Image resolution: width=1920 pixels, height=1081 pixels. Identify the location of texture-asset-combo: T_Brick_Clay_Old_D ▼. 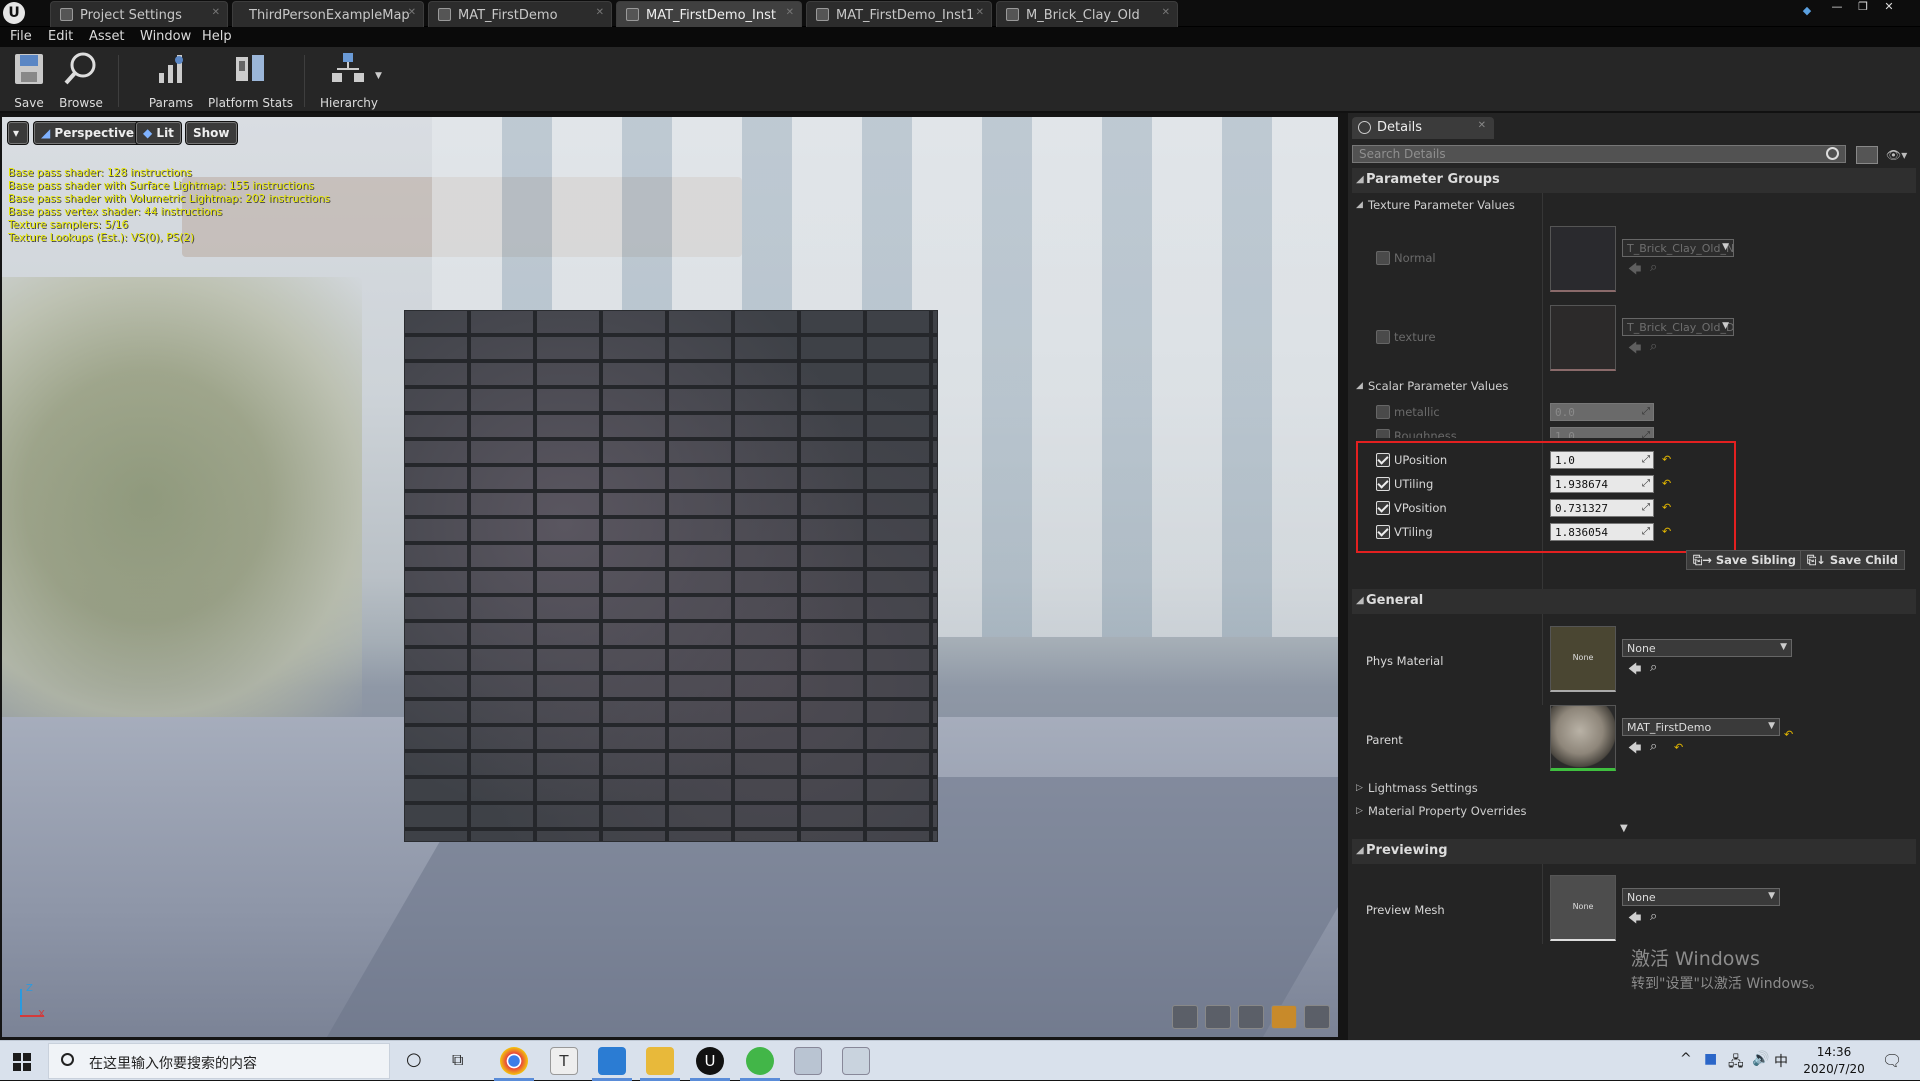
(1678, 327).